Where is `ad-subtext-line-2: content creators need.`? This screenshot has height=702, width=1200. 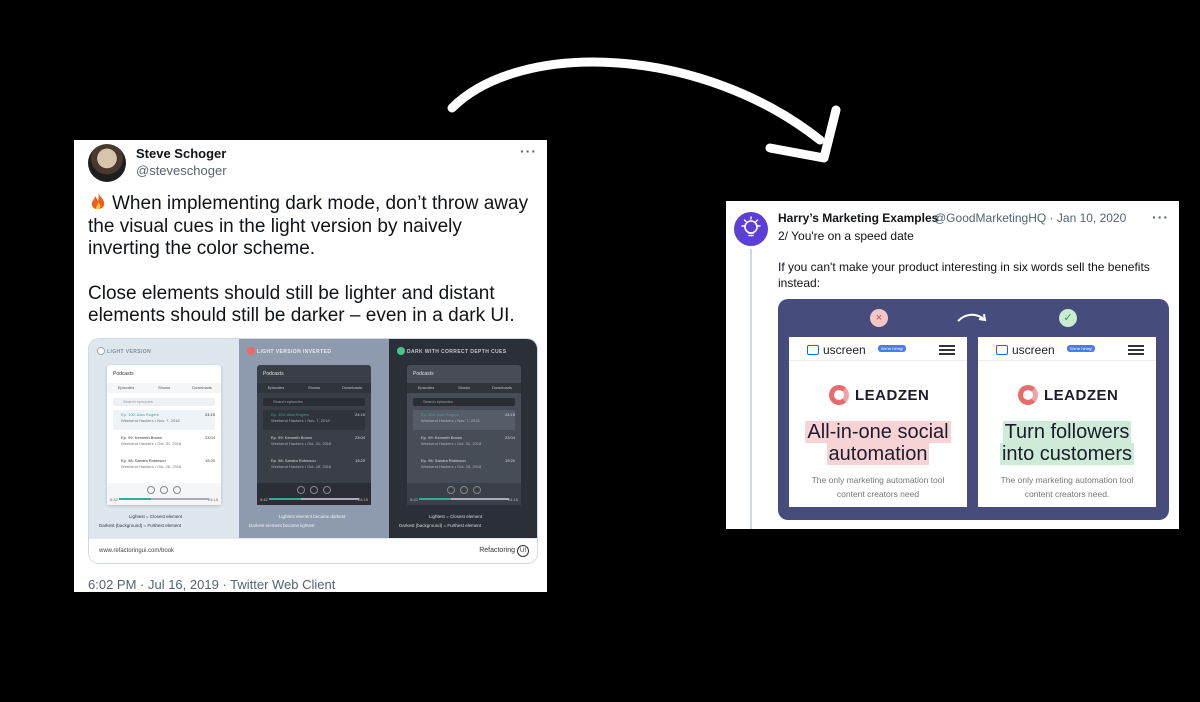 ad-subtext-line-2: content creators need. is located at coordinates (1067, 494).